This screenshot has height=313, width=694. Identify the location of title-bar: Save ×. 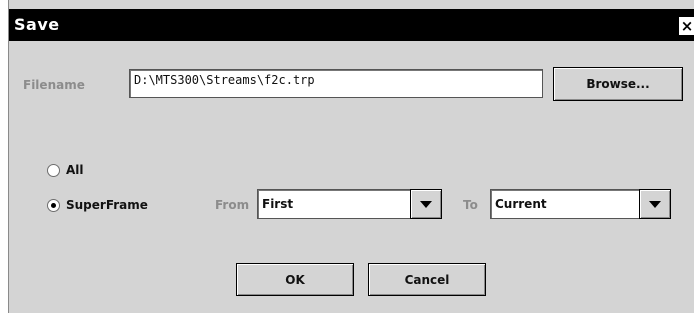
(351, 25).